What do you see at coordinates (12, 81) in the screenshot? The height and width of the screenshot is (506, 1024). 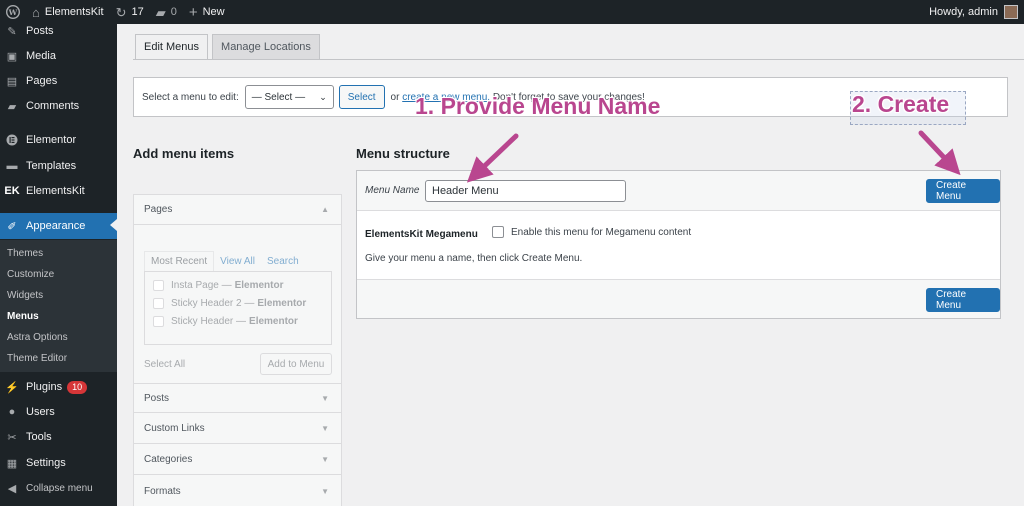 I see `pages-icon: ▤` at bounding box center [12, 81].